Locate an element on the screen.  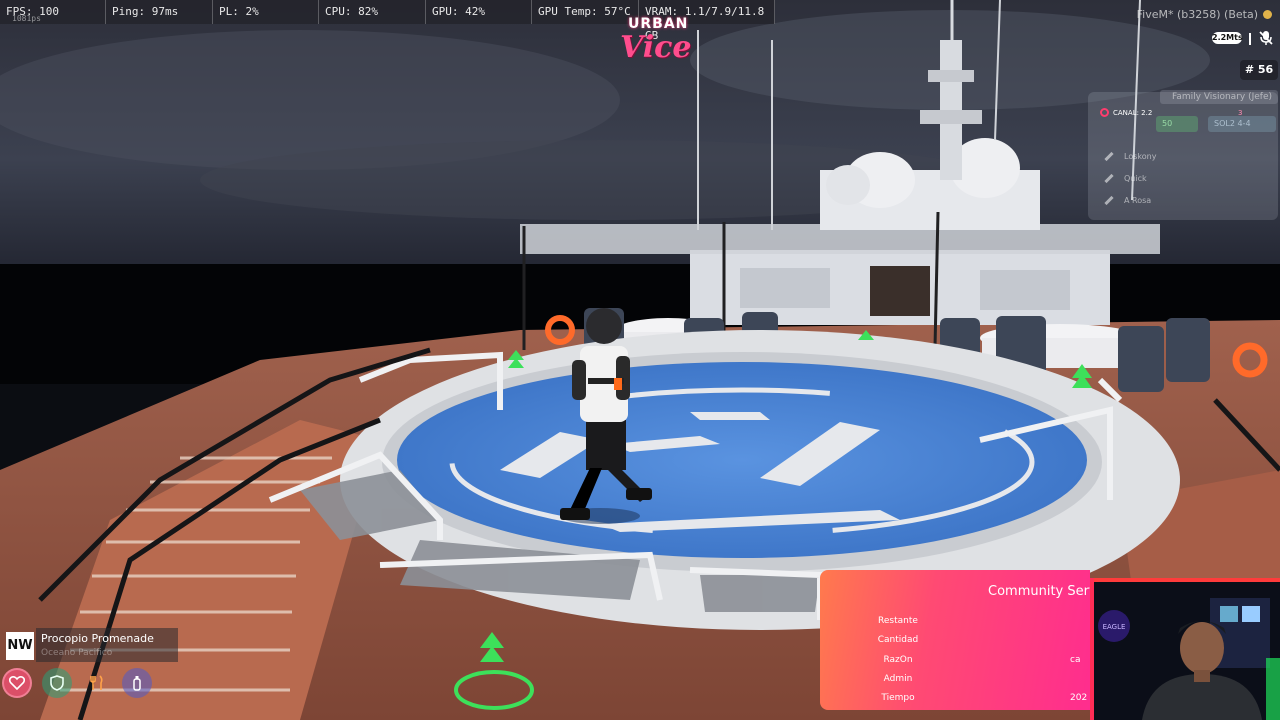
cs-row-label: Tiempo is located at coordinates (898, 698).